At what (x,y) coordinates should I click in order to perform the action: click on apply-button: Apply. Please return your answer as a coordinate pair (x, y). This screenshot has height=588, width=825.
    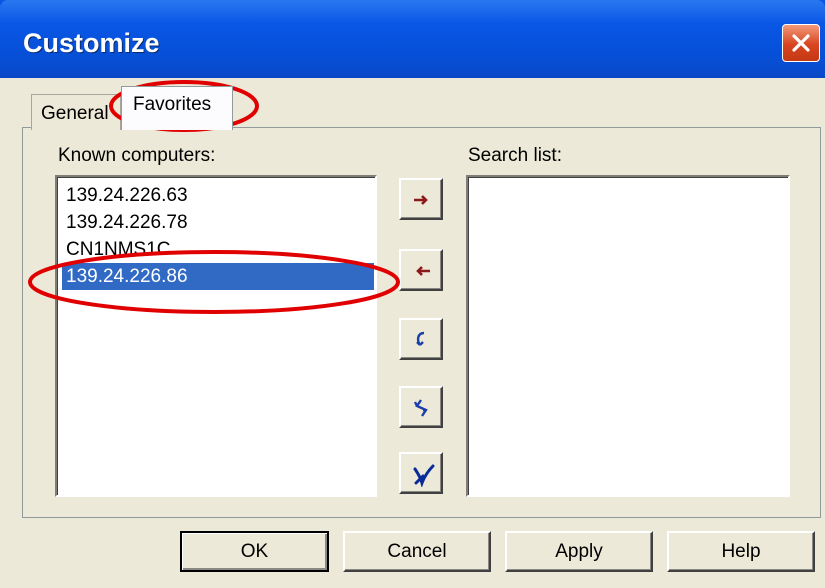
    Looking at the image, I should click on (579, 551).